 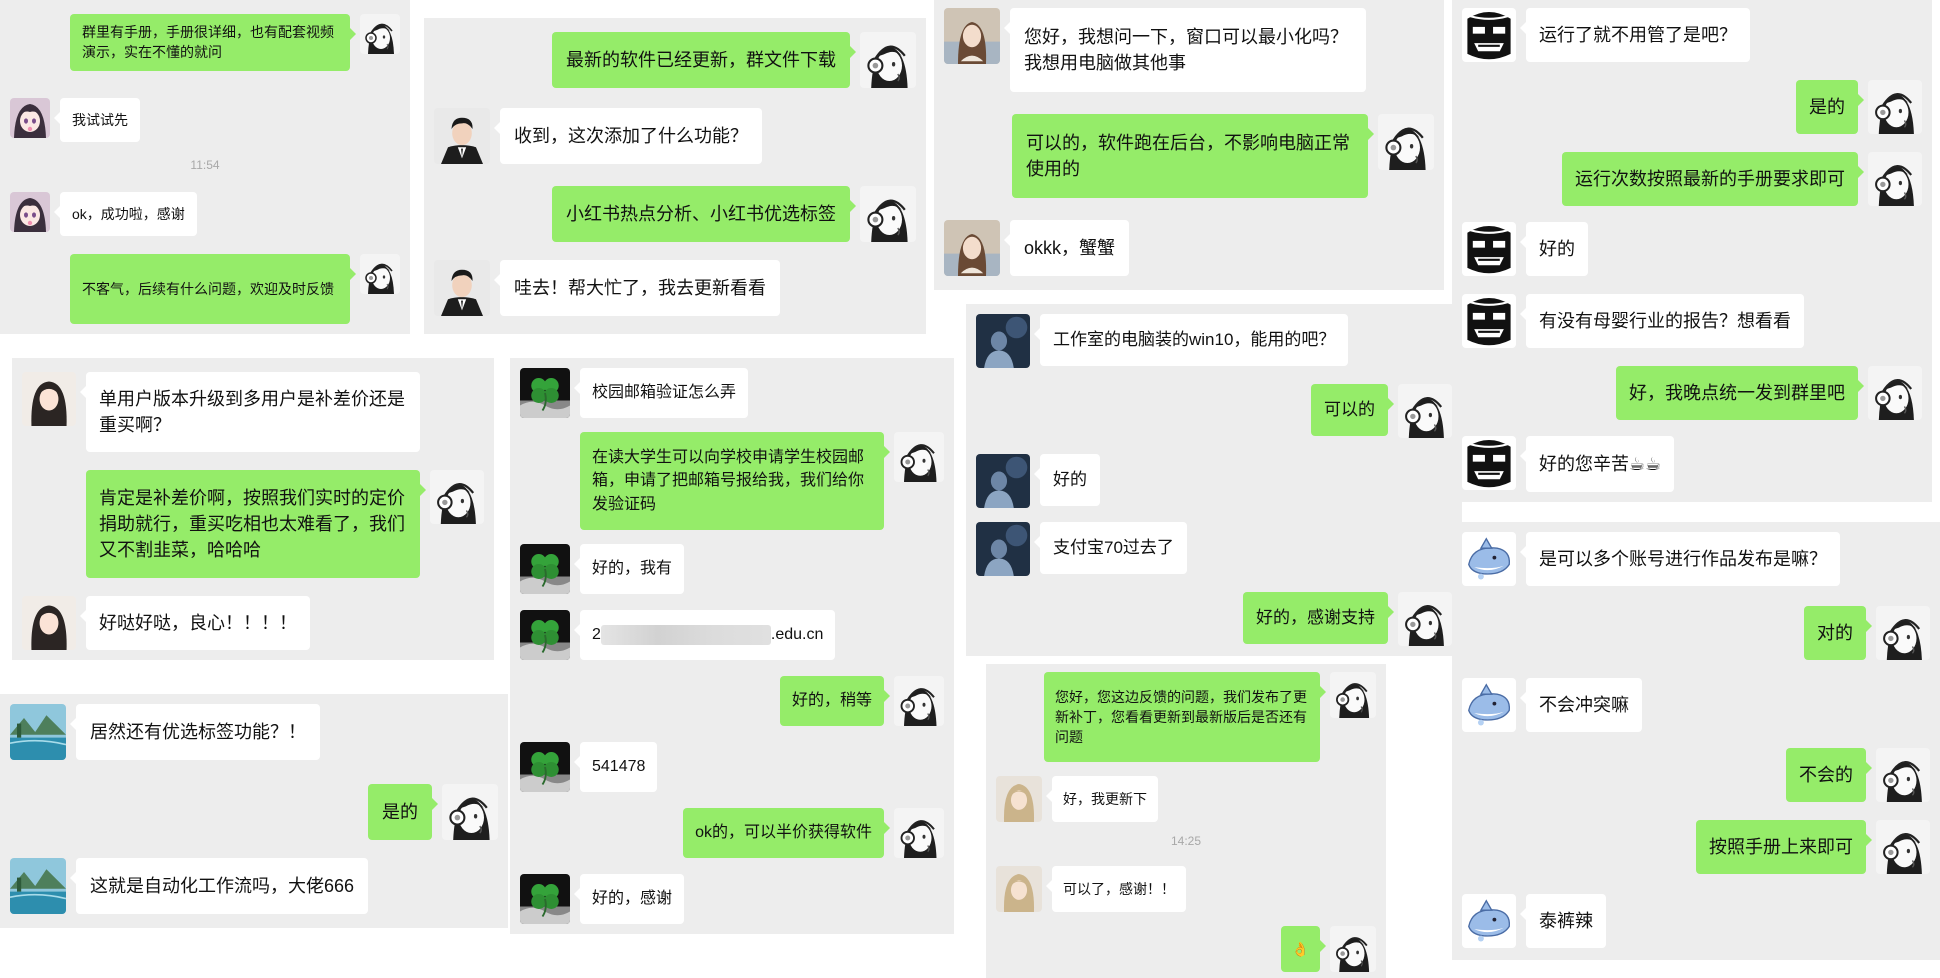 What do you see at coordinates (1191, 340) in the screenshot?
I see `received-message-bubble: 工作室的电脑装的win10，能用的吧？` at bounding box center [1191, 340].